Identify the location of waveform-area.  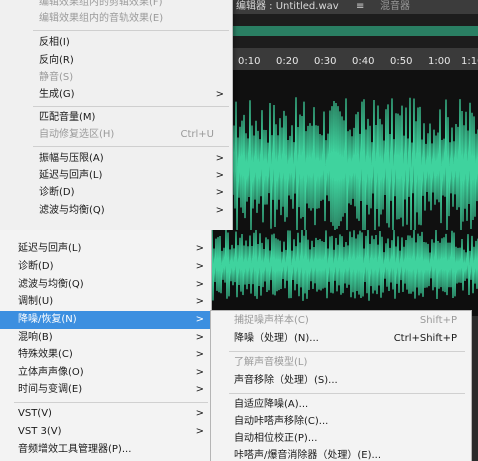
(343, 273).